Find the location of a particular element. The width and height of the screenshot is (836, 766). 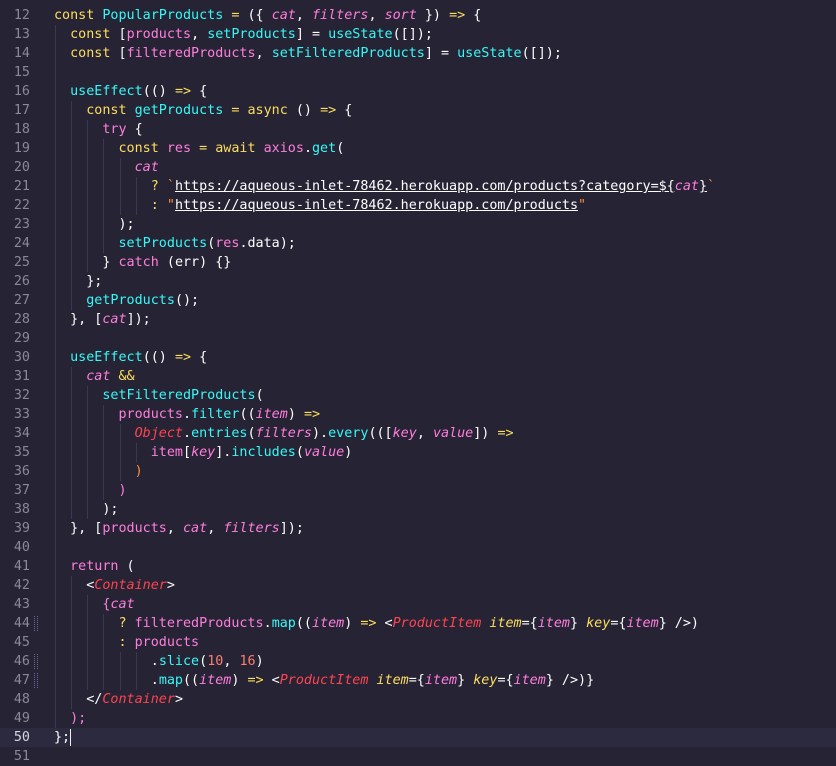

code-token: ) is located at coordinates (239, 680).